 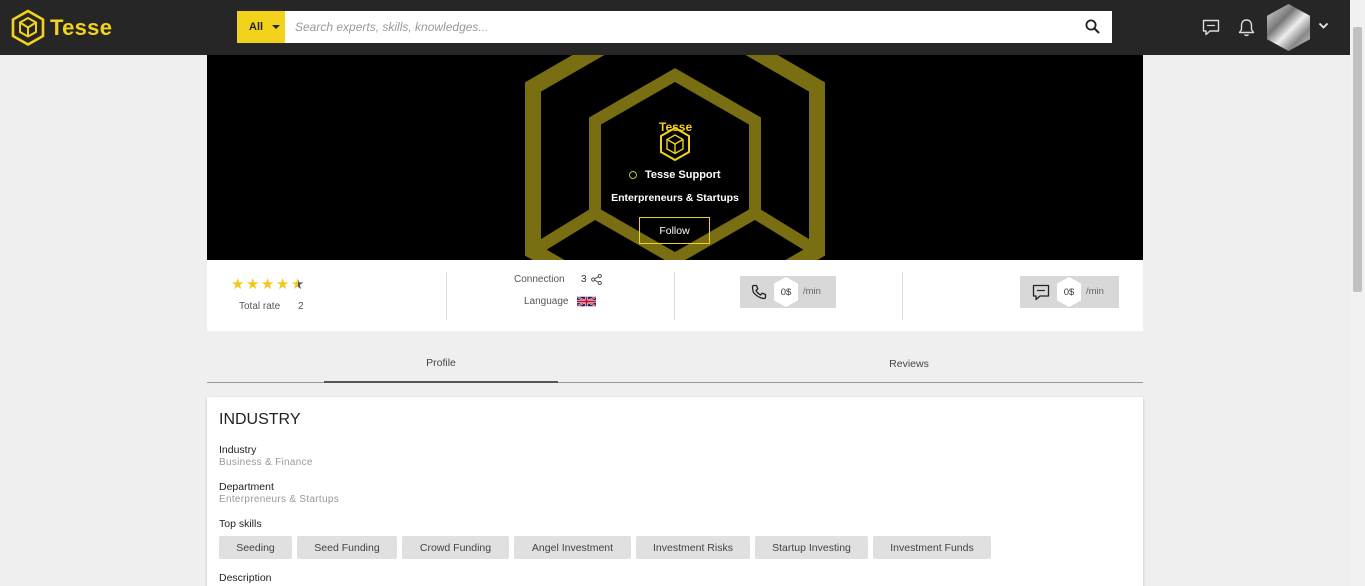 What do you see at coordinates (260, 306) in the screenshot?
I see `total-rate-label: Total rate` at bounding box center [260, 306].